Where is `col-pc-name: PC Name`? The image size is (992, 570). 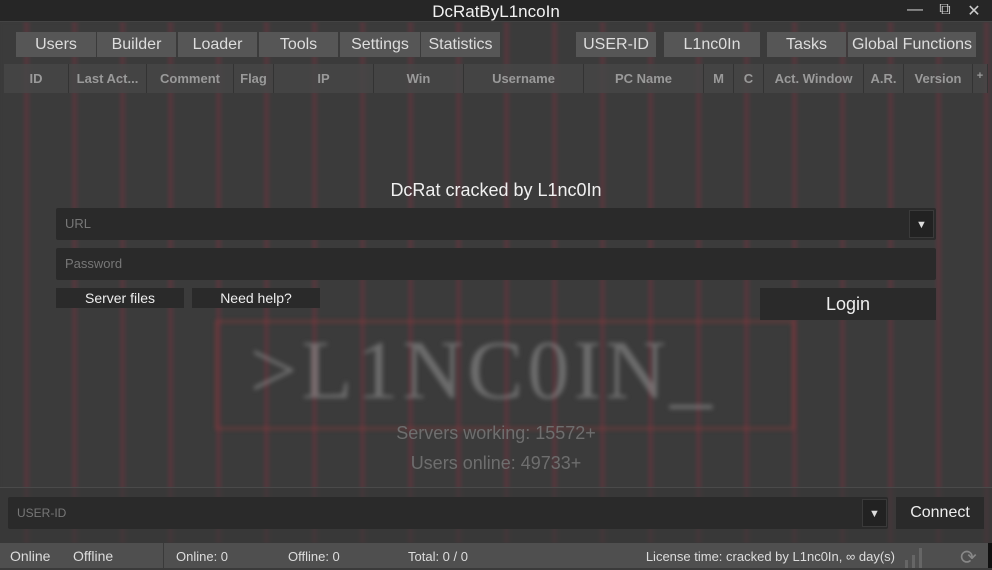
col-pc-name: PC Name is located at coordinates (644, 78).